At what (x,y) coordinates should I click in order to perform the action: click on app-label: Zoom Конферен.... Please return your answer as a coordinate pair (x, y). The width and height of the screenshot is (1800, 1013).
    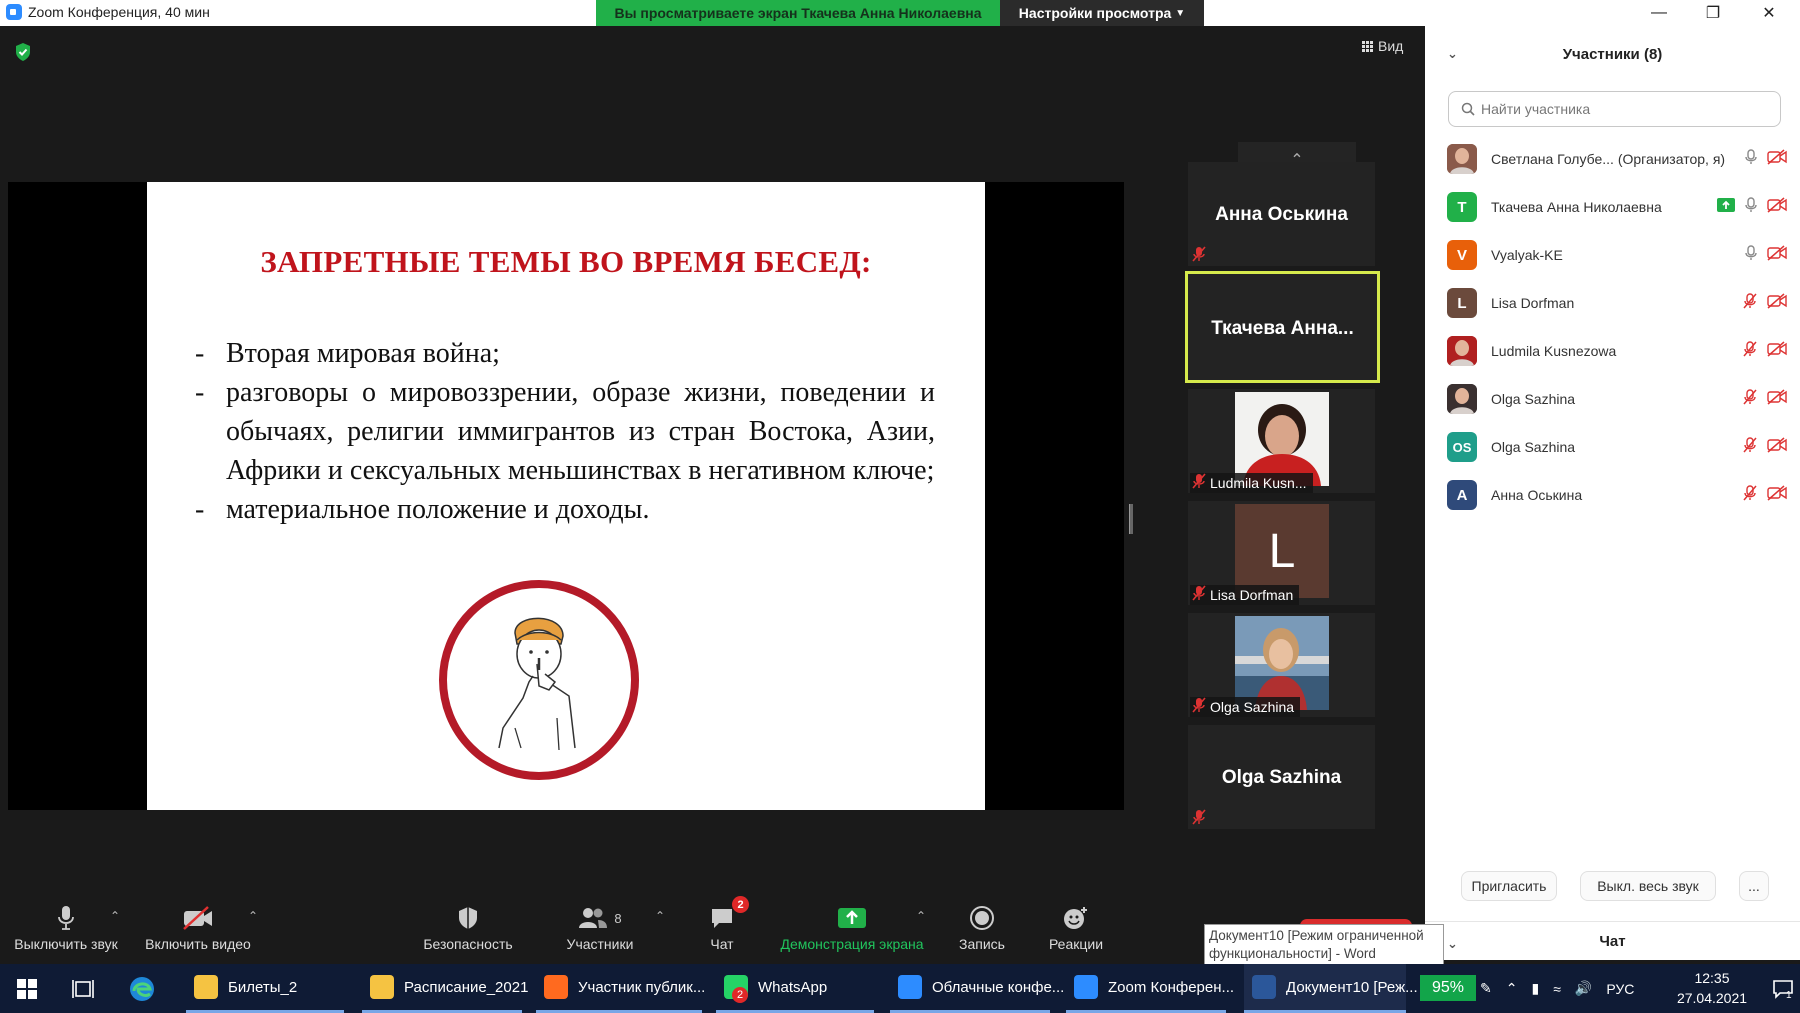
    Looking at the image, I should click on (1171, 987).